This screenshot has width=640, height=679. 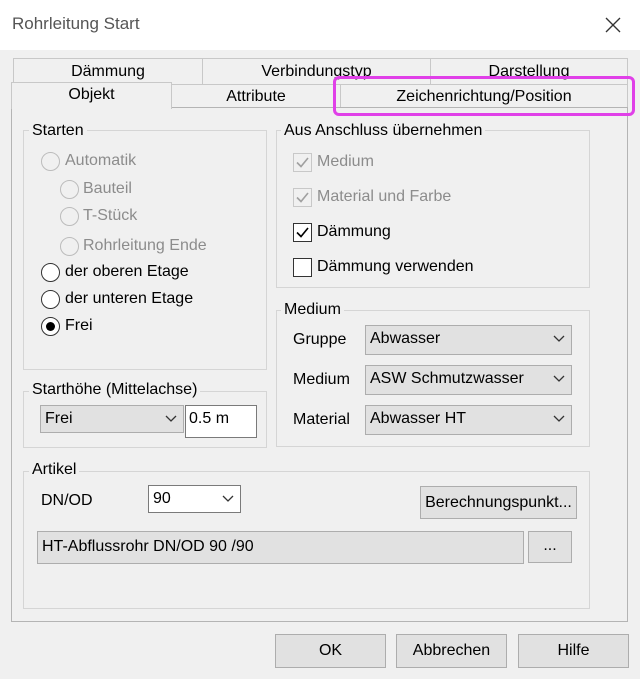 What do you see at coordinates (58, 131) in the screenshot?
I see `starten-legend: Starten` at bounding box center [58, 131].